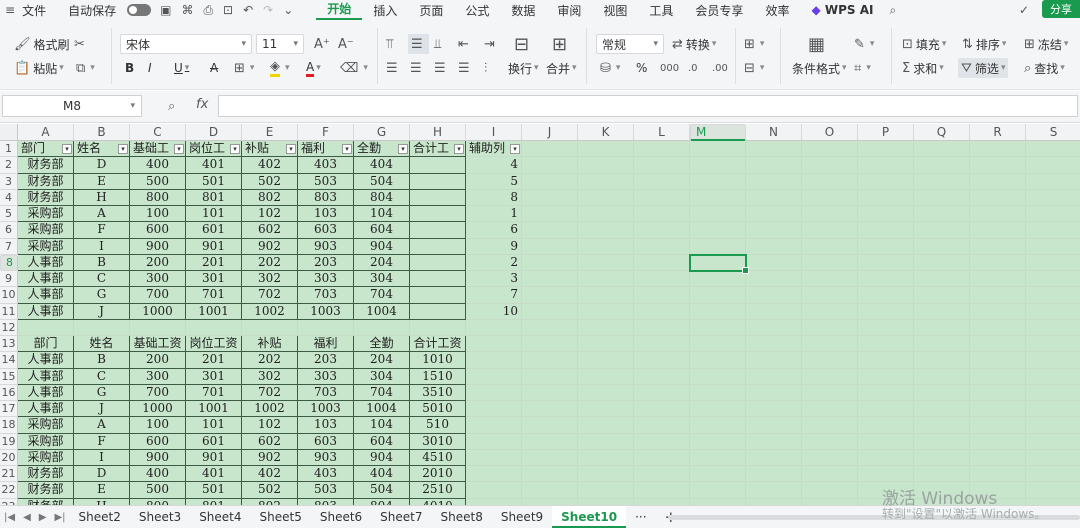  What do you see at coordinates (523, 44) in the screenshot?
I see `wrap-text-icon-button: ⊟` at bounding box center [523, 44].